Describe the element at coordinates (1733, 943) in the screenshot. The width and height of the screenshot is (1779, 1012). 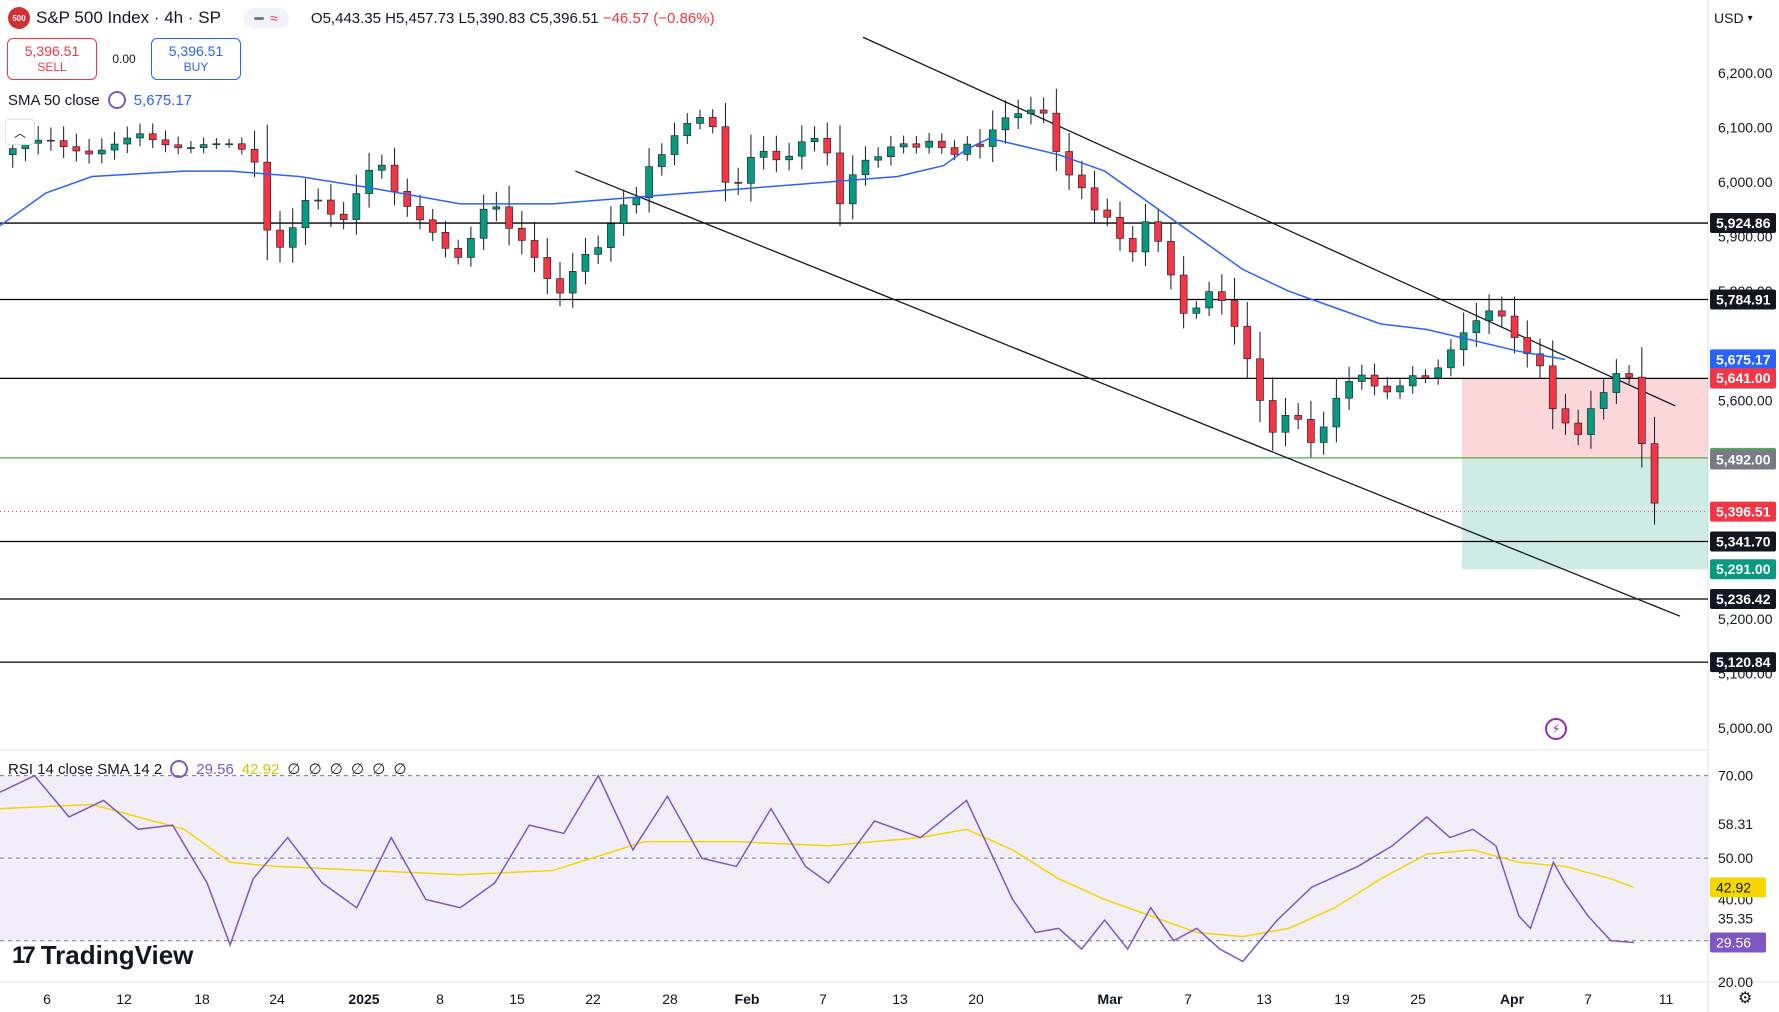
I see `rsi-axis-label: 29.56` at that location.